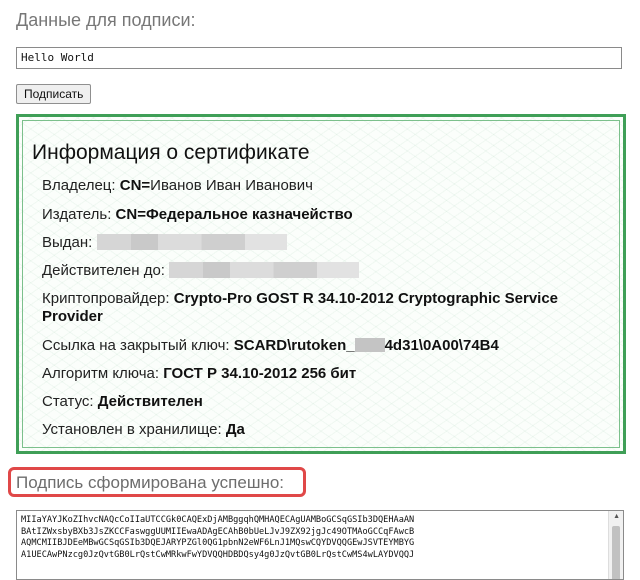 This screenshot has height=580, width=640. I want to click on provider-value-line2: Provider, so click(72, 316).